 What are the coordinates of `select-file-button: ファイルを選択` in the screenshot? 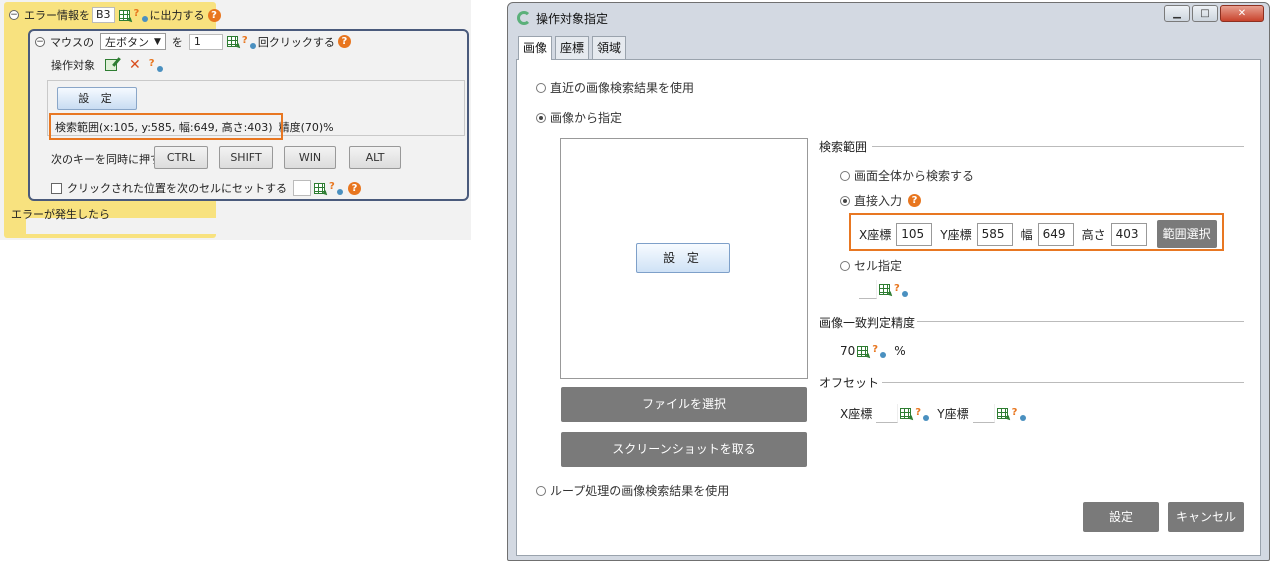 It's located at (684, 404).